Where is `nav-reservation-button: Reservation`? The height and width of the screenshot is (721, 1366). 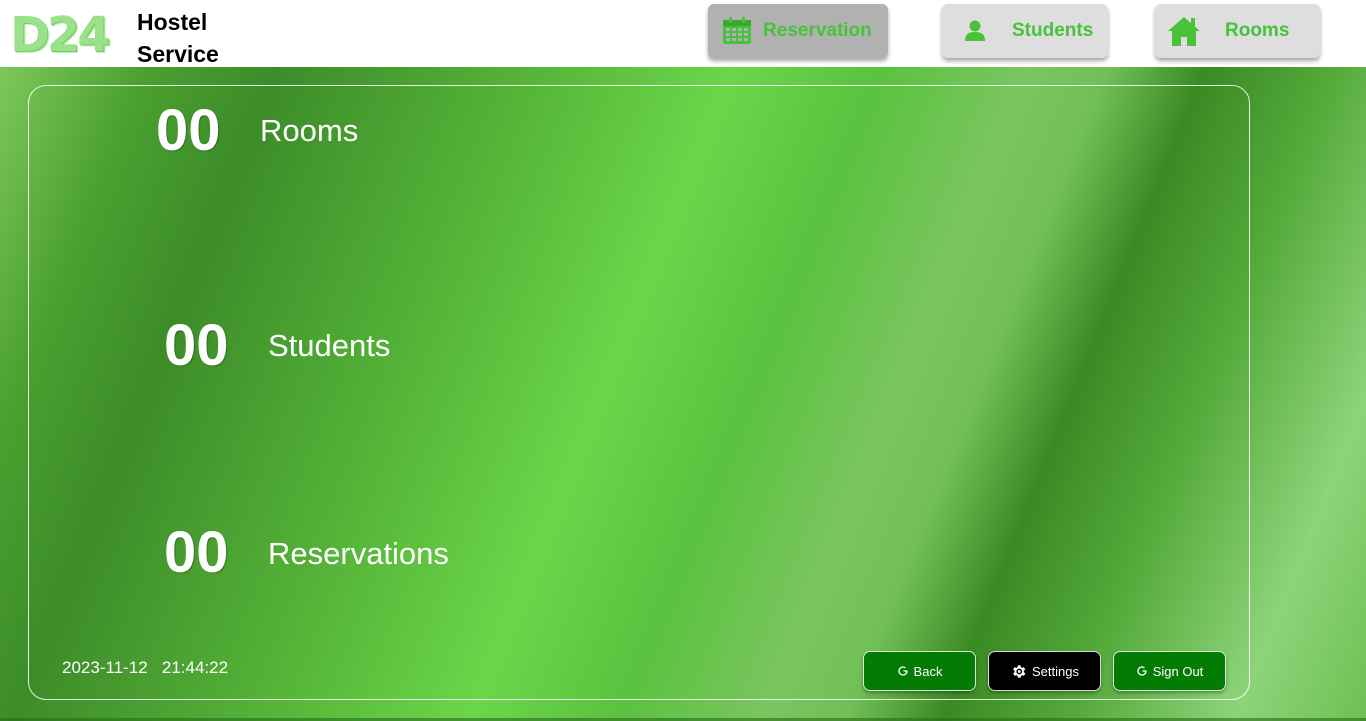 nav-reservation-button: Reservation is located at coordinates (798, 31).